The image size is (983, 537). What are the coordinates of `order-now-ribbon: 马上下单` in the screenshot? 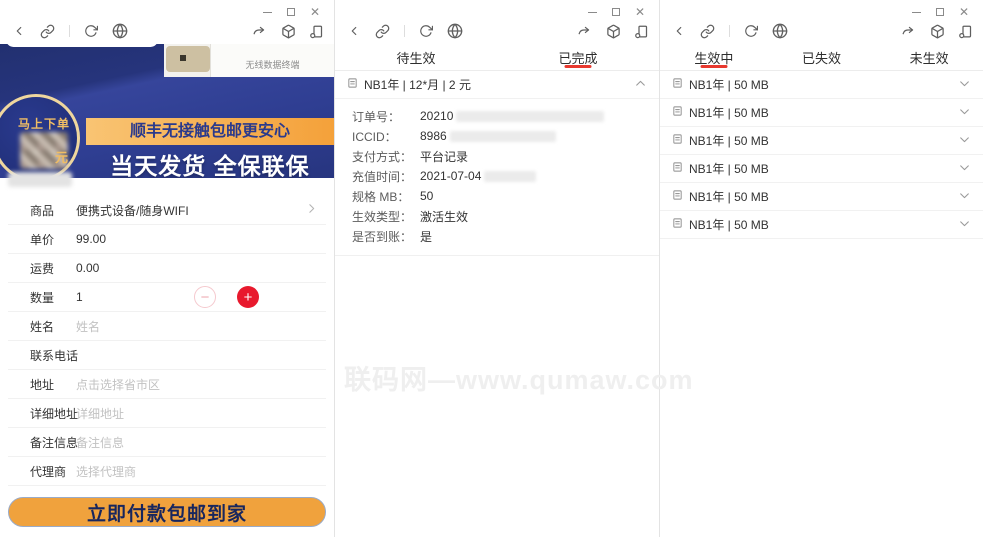 It's located at (44, 124).